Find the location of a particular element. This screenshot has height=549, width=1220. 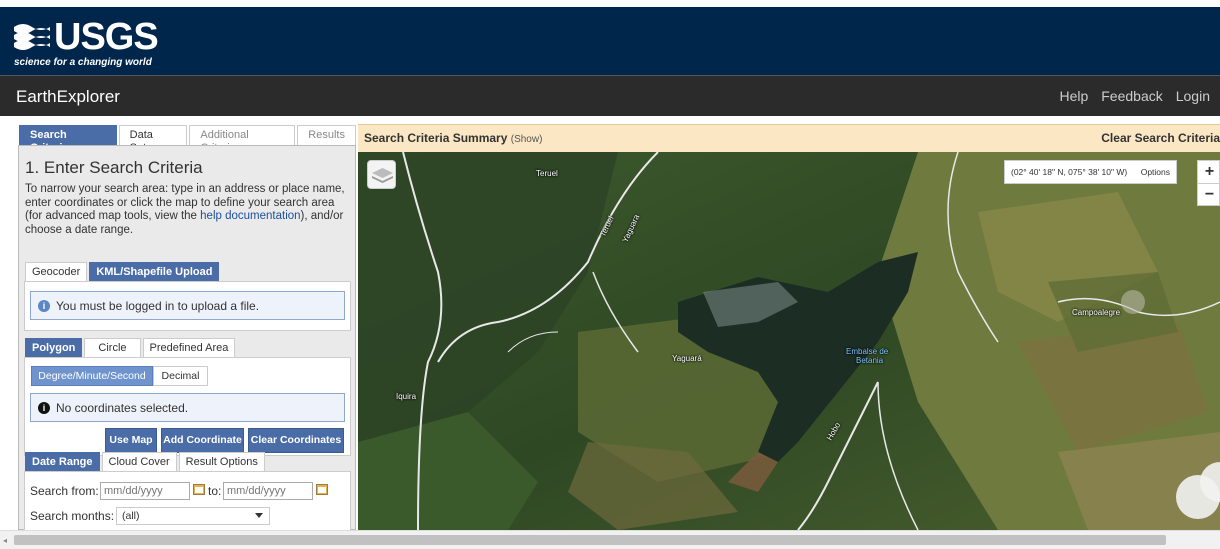

search-from-label: Search from: is located at coordinates (64, 491).